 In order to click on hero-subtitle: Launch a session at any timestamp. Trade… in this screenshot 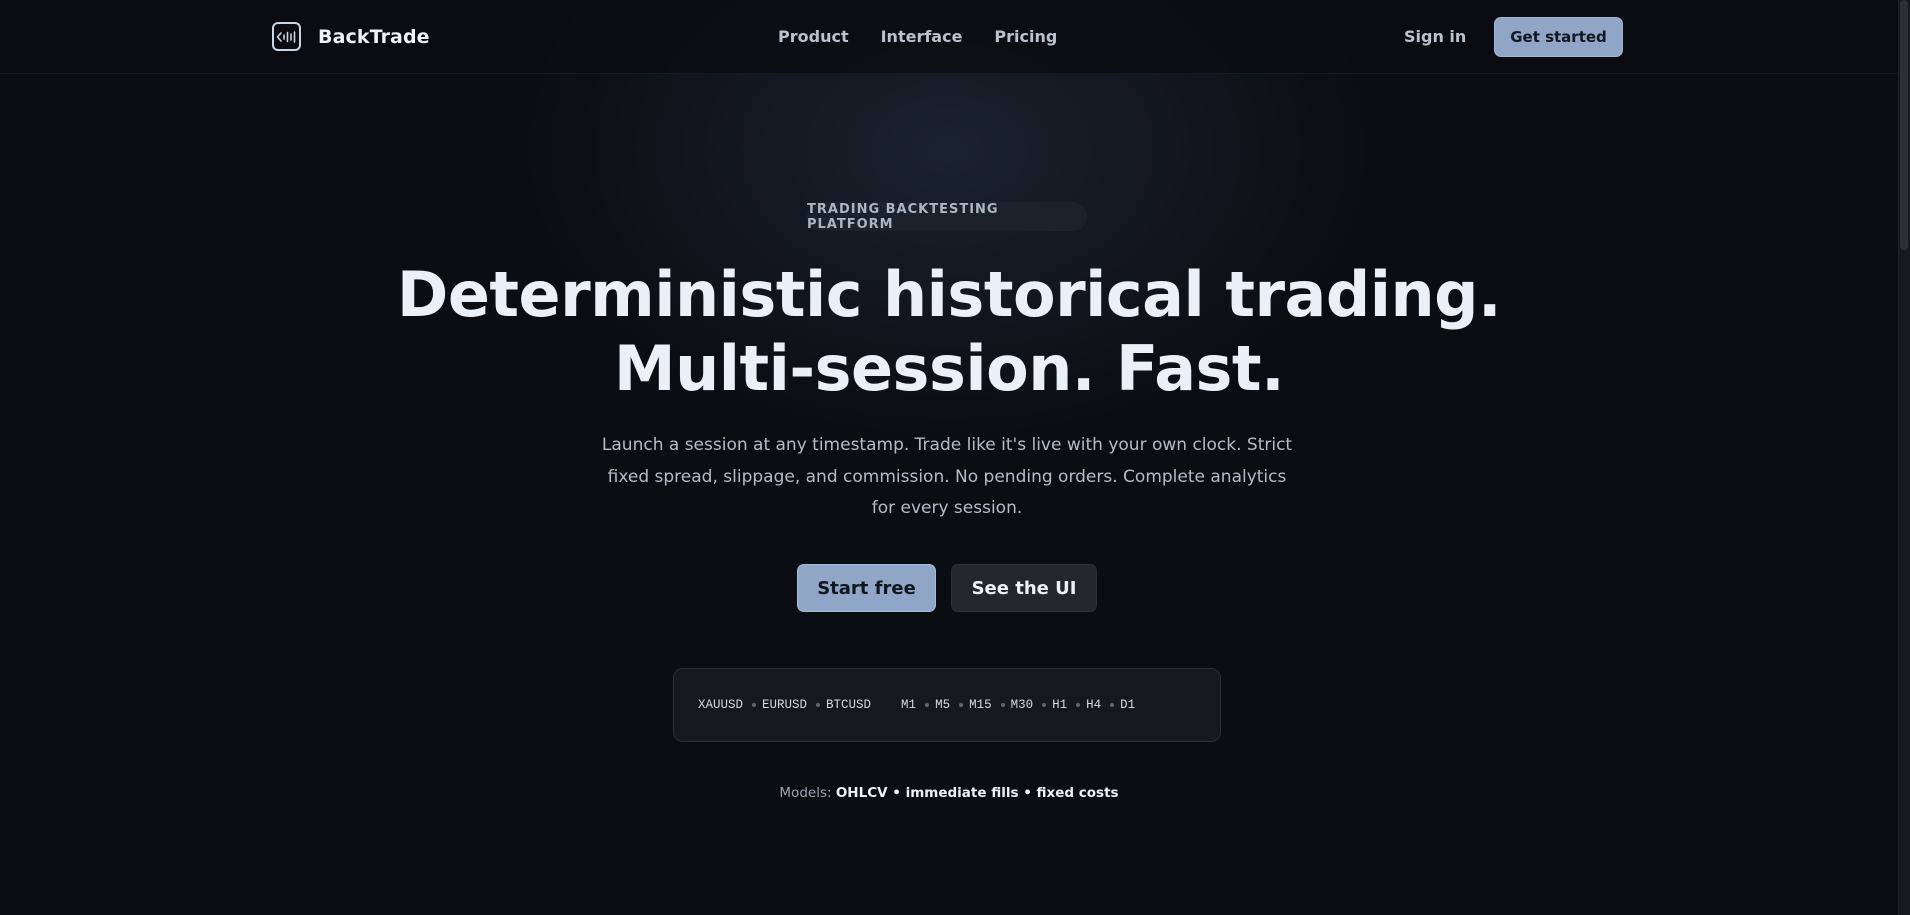, I will do `click(947, 476)`.